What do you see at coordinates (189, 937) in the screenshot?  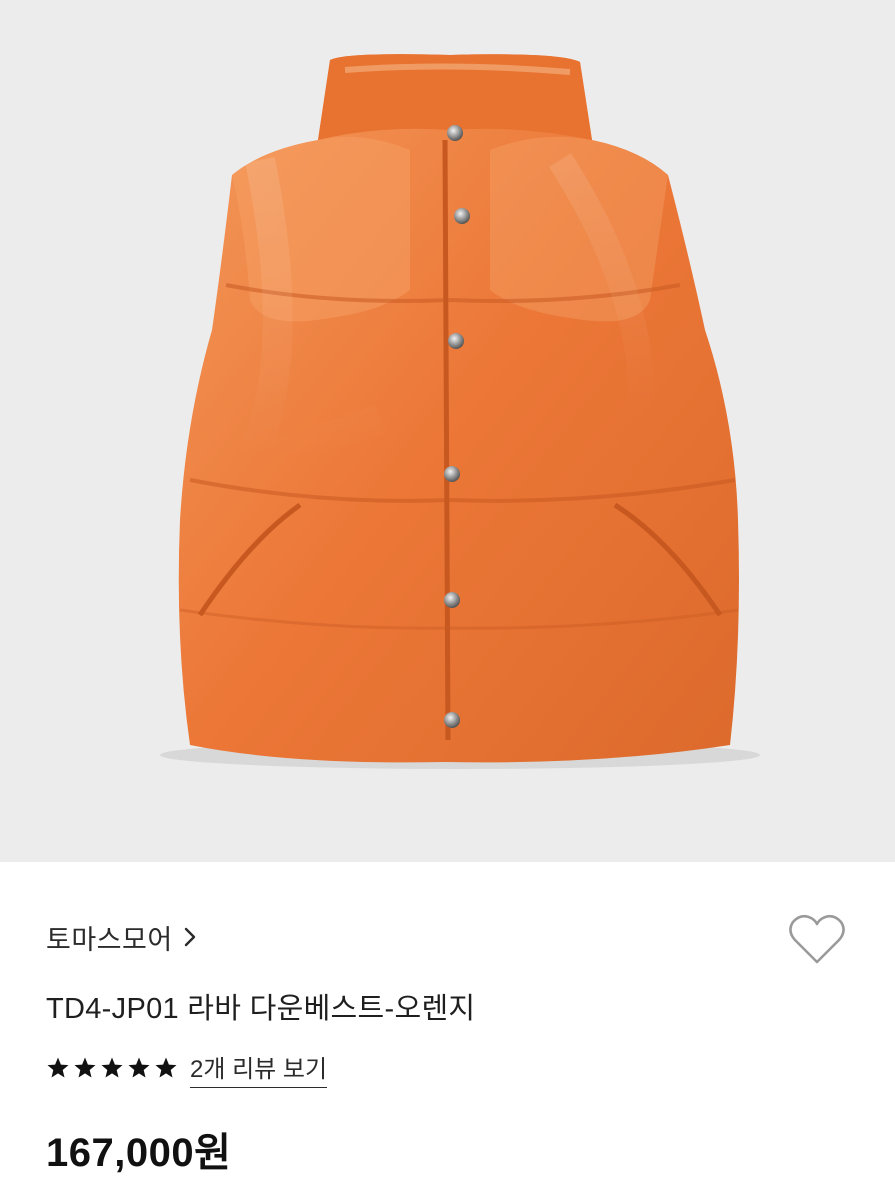 I see `chevron-right-icon` at bounding box center [189, 937].